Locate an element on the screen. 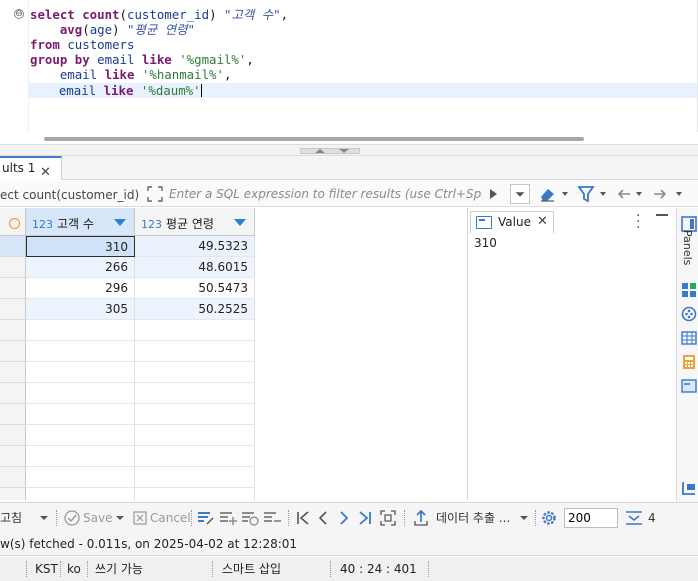 Image resolution: width=698 pixels, height=581 pixels. insert-mode-indicator: 스마트 삽입 is located at coordinates (251, 569).